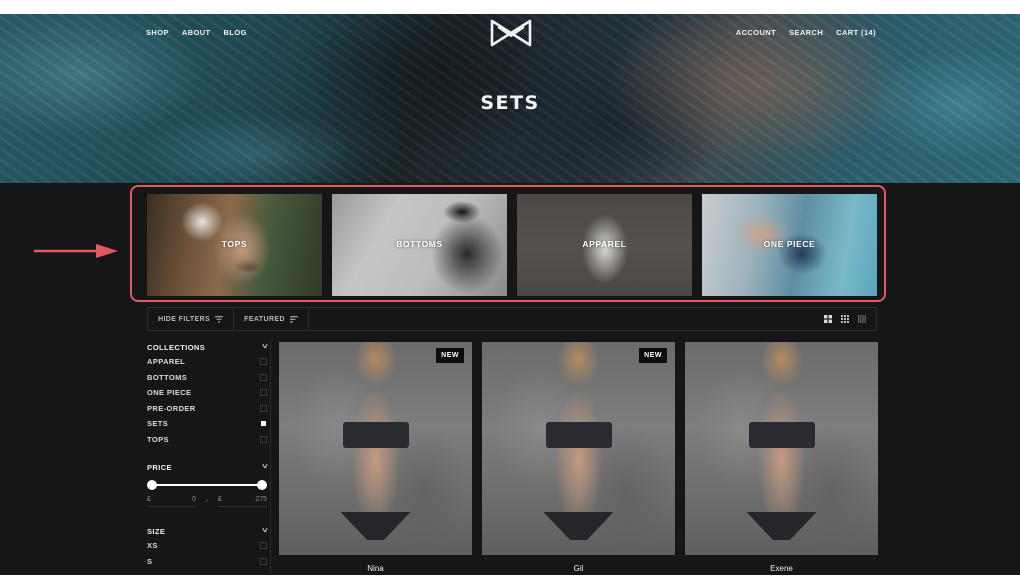 The image size is (1020, 588). I want to click on category-tile-apparel: APPAREL, so click(604, 245).